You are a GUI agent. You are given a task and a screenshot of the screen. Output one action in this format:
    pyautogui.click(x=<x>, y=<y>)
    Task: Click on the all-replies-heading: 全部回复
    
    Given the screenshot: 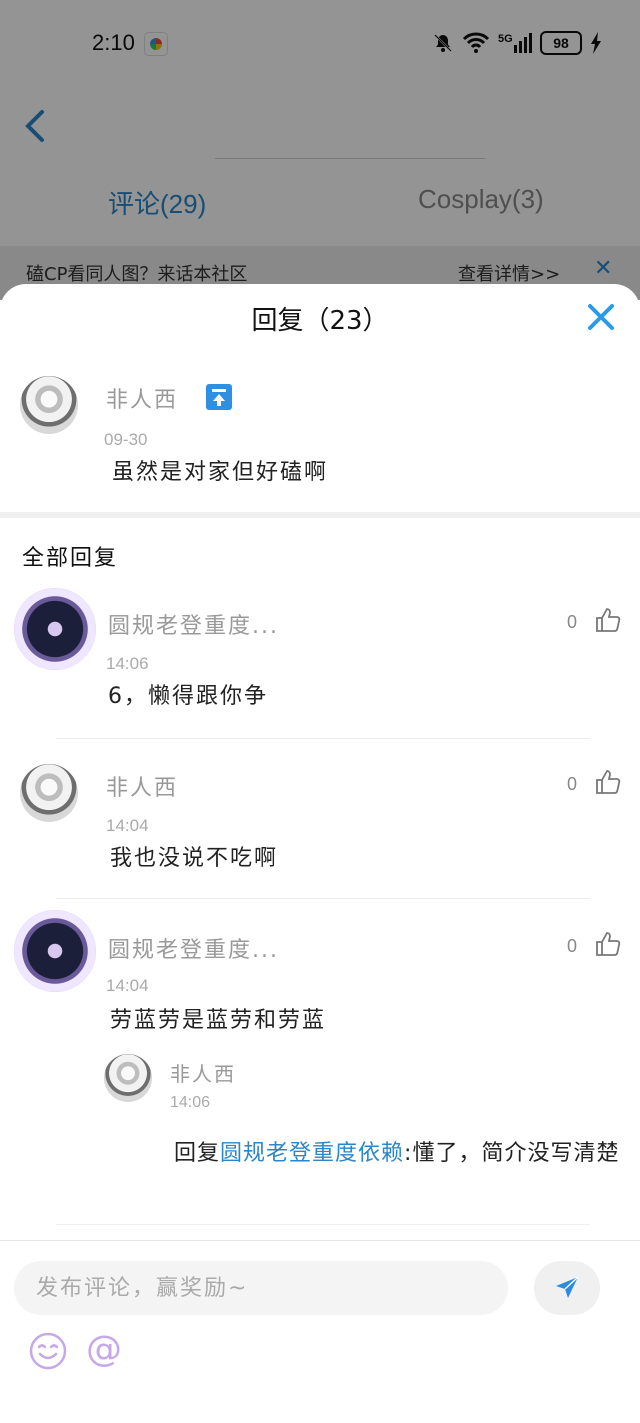 What is the action you would take?
    pyautogui.click(x=70, y=558)
    